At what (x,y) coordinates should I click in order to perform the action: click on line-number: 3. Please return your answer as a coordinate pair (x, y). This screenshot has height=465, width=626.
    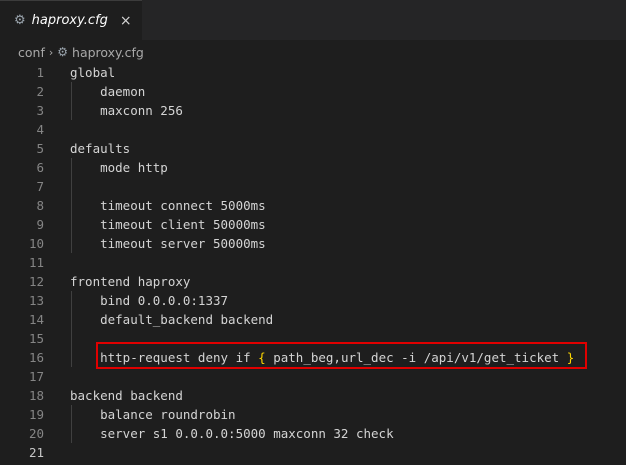
    Looking at the image, I should click on (40, 110).